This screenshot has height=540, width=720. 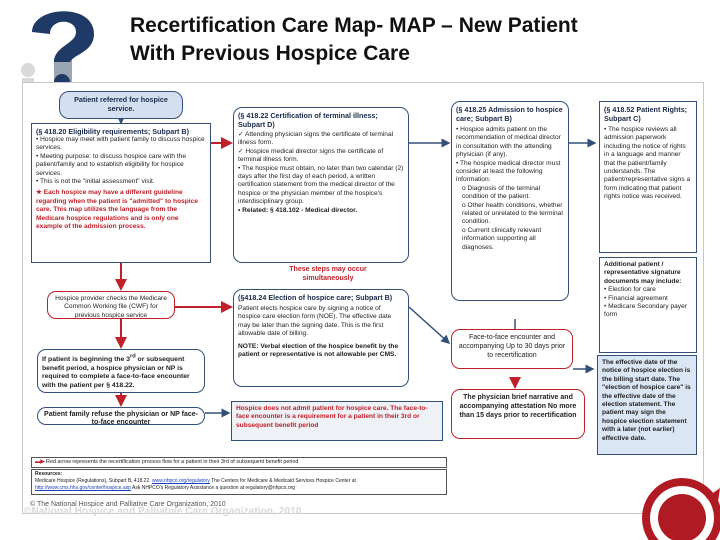 What do you see at coordinates (86, 360) in the screenshot?
I see `third-period-a: If patient is beginning the 3` at bounding box center [86, 360].